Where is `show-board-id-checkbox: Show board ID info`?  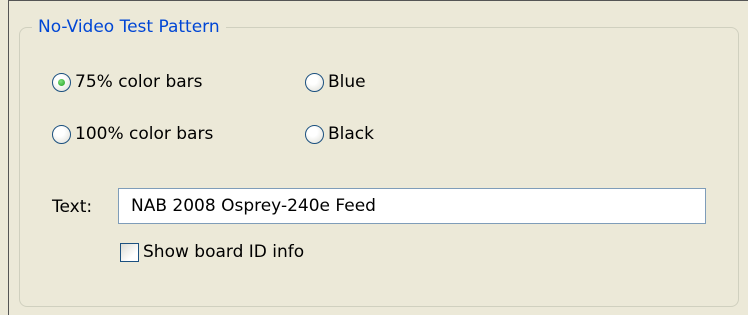 show-board-id-checkbox: Show board ID info is located at coordinates (212, 252).